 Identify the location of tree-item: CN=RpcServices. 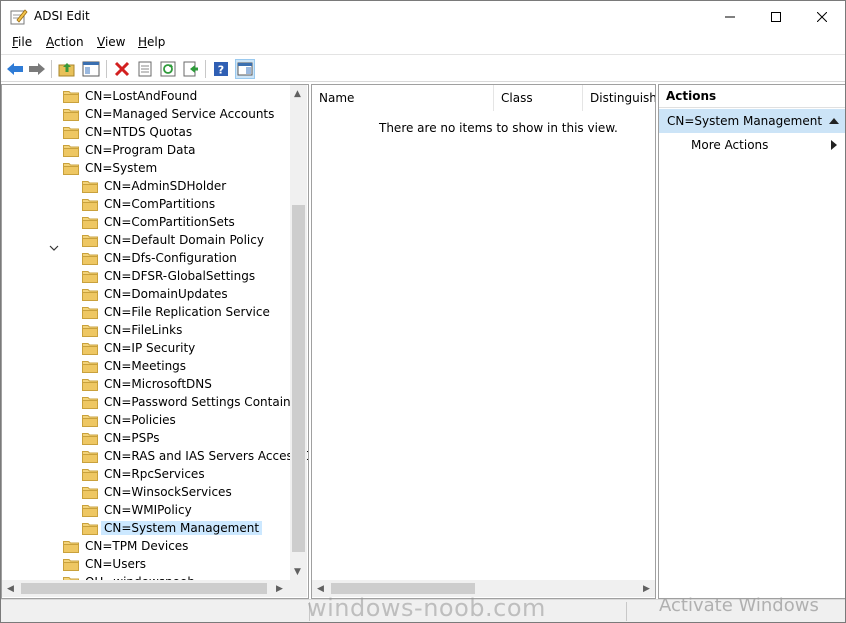
(143, 474).